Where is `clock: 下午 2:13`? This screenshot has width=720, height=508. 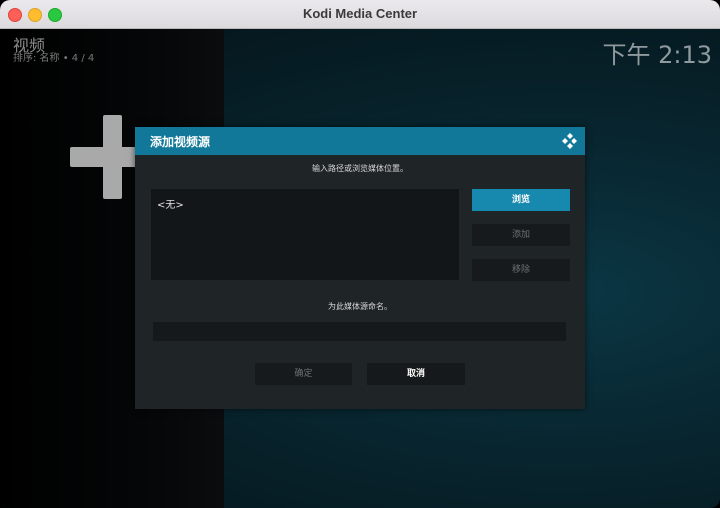 clock: 下午 2:13 is located at coordinates (657, 55).